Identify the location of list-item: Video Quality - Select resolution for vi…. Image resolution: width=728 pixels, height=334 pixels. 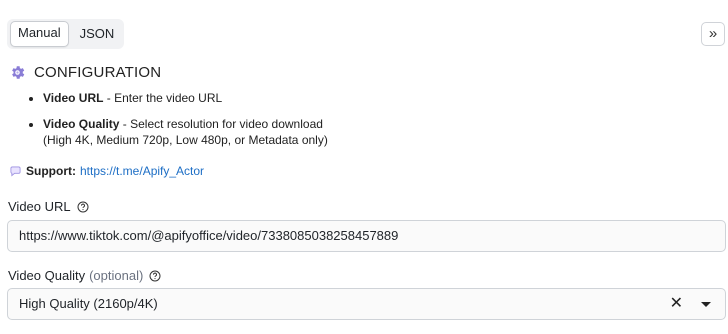
(185, 132).